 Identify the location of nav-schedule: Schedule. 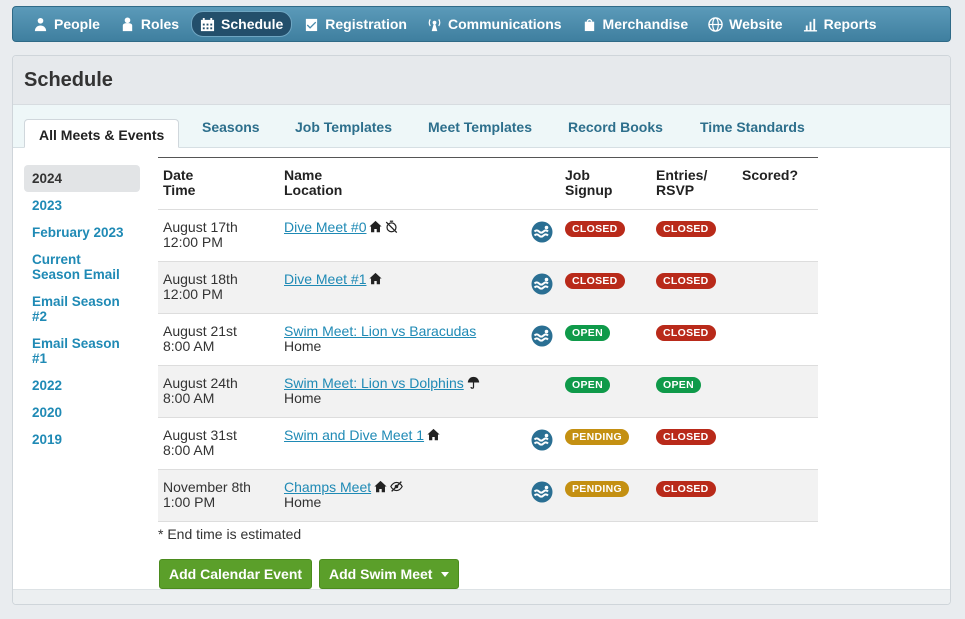
(242, 24).